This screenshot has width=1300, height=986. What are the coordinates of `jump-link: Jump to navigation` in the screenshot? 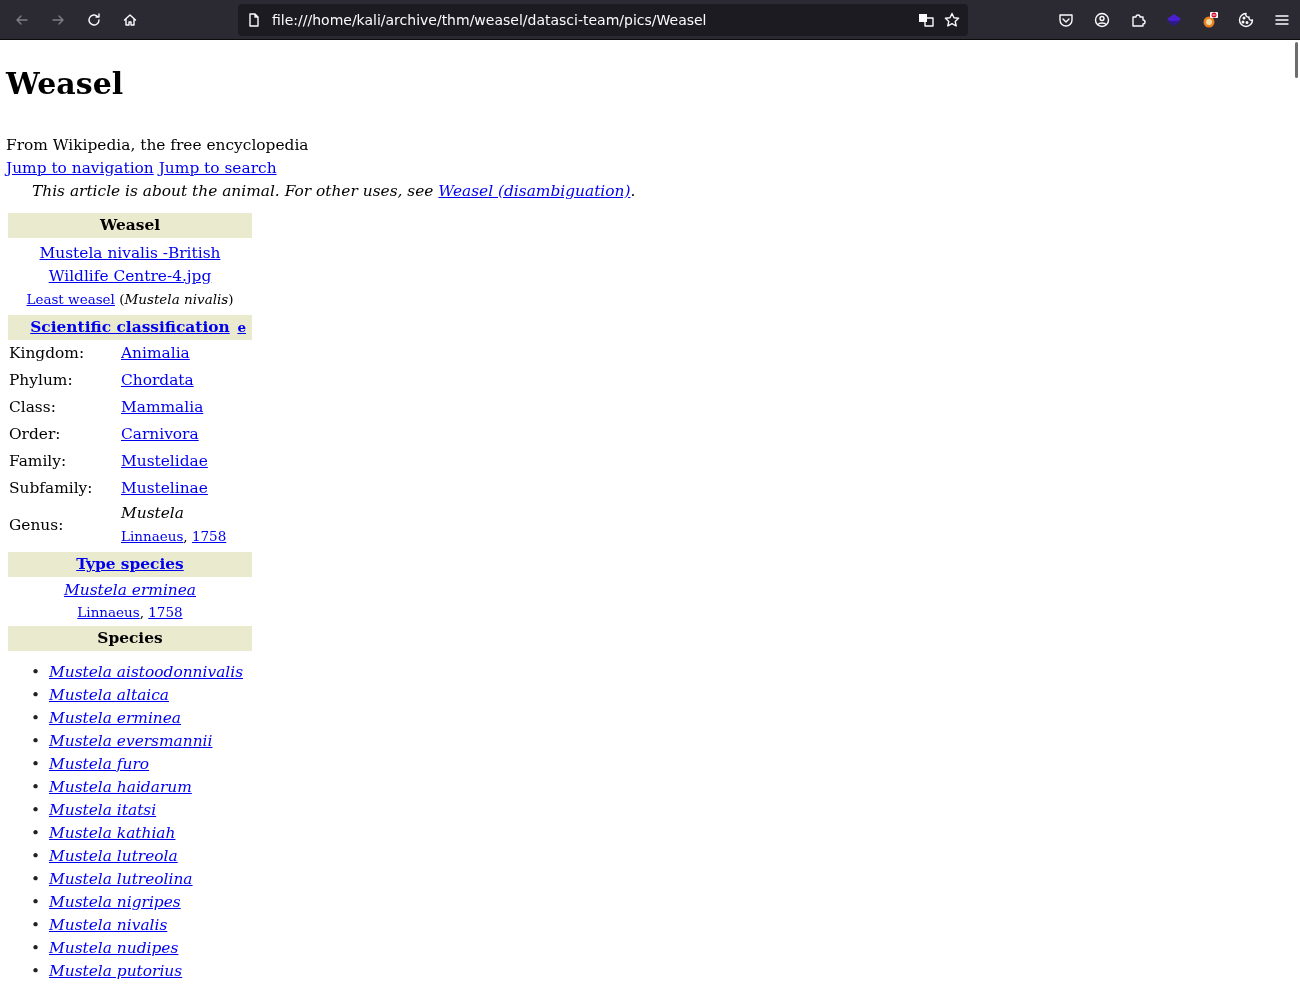 It's located at (80, 168).